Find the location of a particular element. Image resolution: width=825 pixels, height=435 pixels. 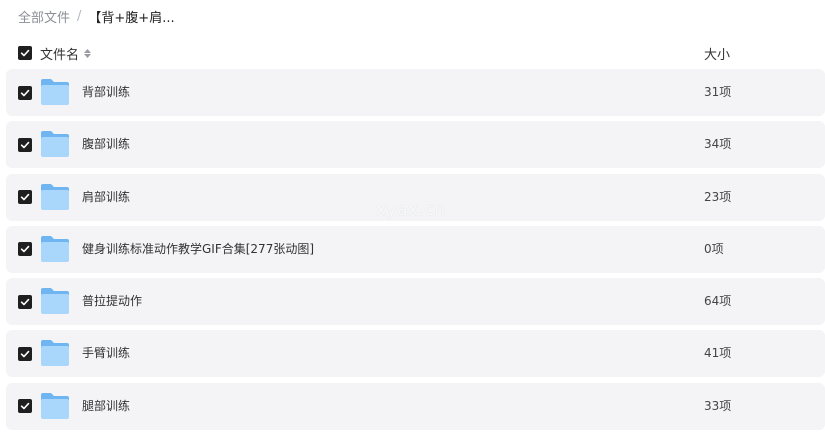

column-header-size: 大小 is located at coordinates (717, 53).